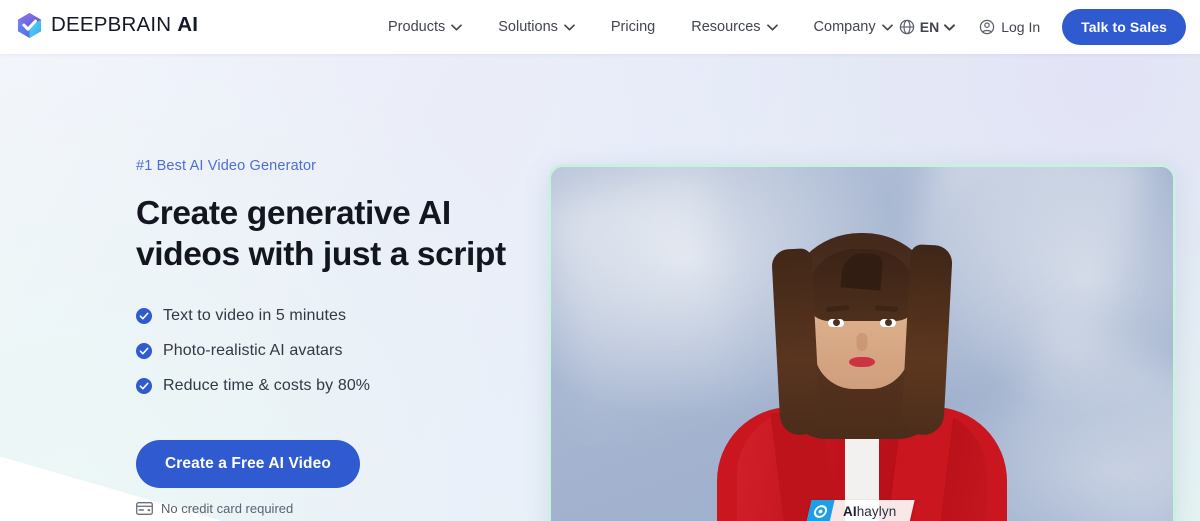 The height and width of the screenshot is (521, 1200). What do you see at coordinates (255, 315) in the screenshot?
I see `feature-label: Text to video in 5 minutes` at bounding box center [255, 315].